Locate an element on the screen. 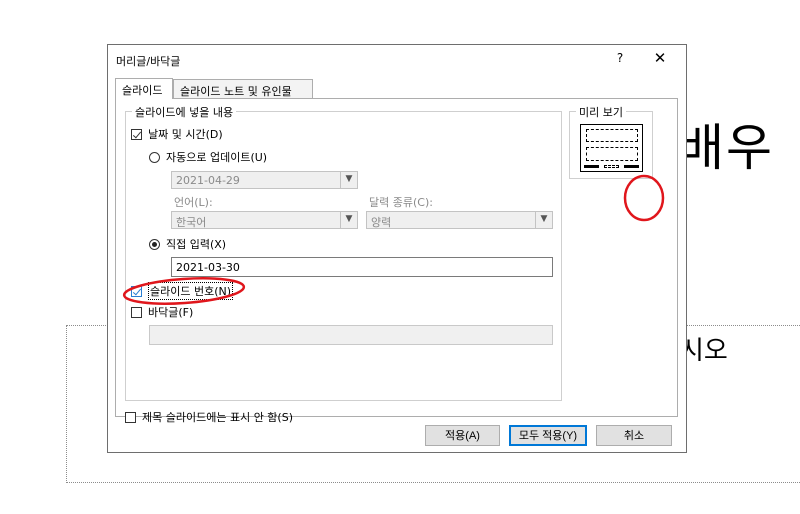 Image resolution: width=800 pixels, height=514 pixels. preview-footer-marker is located at coordinates (611, 166).